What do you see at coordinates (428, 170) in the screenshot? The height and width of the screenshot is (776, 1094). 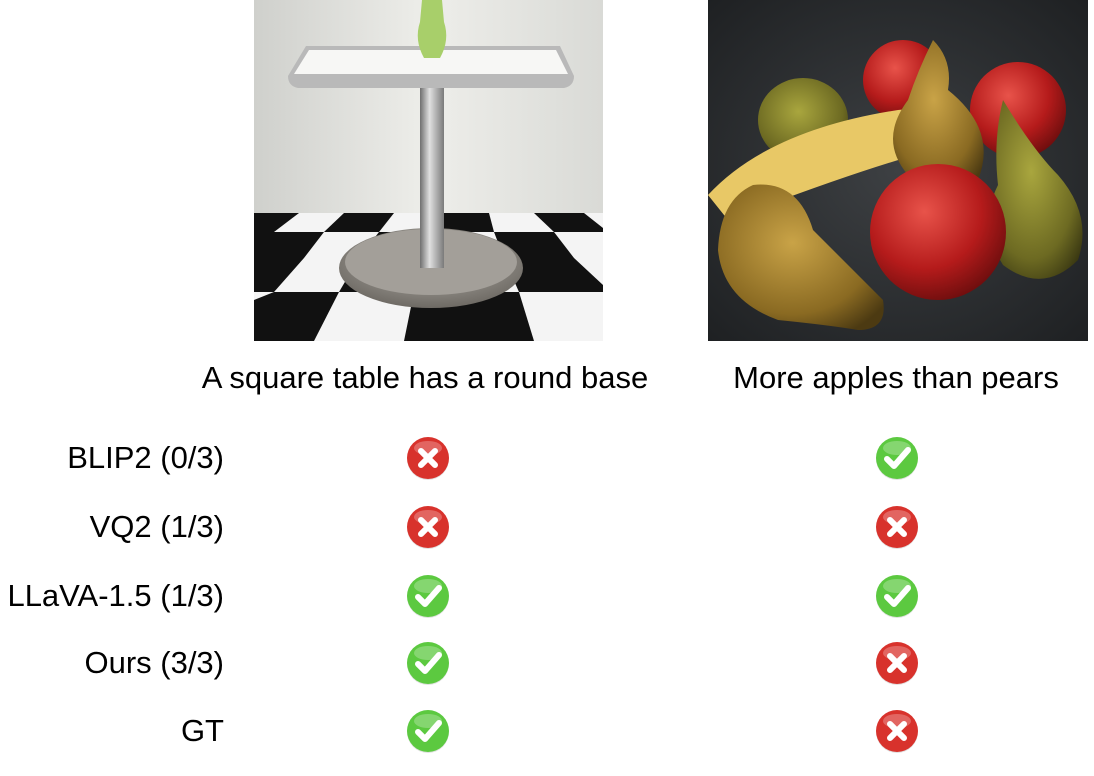 I see `table-photo` at bounding box center [428, 170].